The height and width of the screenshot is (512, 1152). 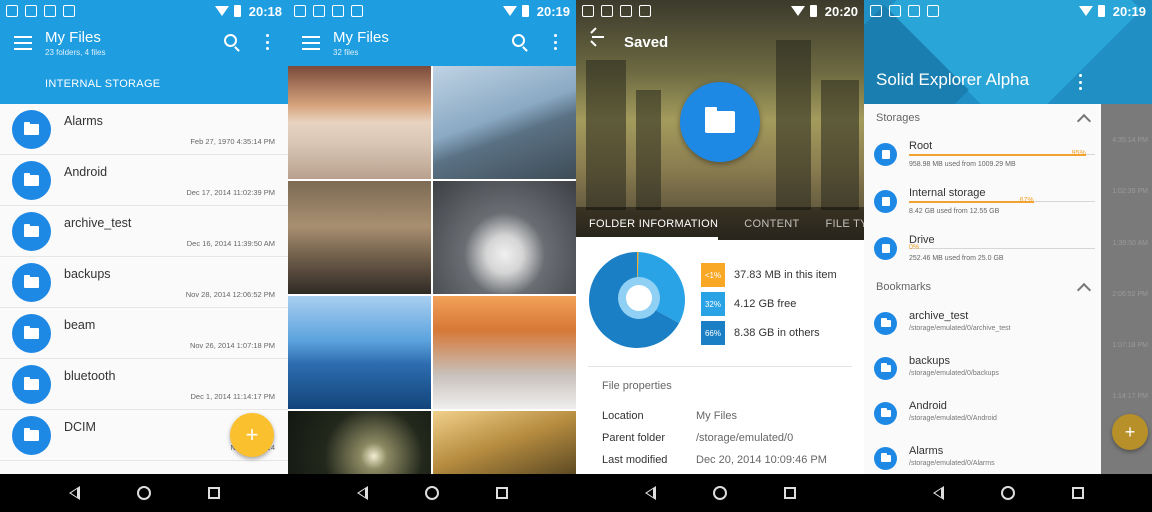 What do you see at coordinates (623, 416) in the screenshot?
I see `property-key: Location` at bounding box center [623, 416].